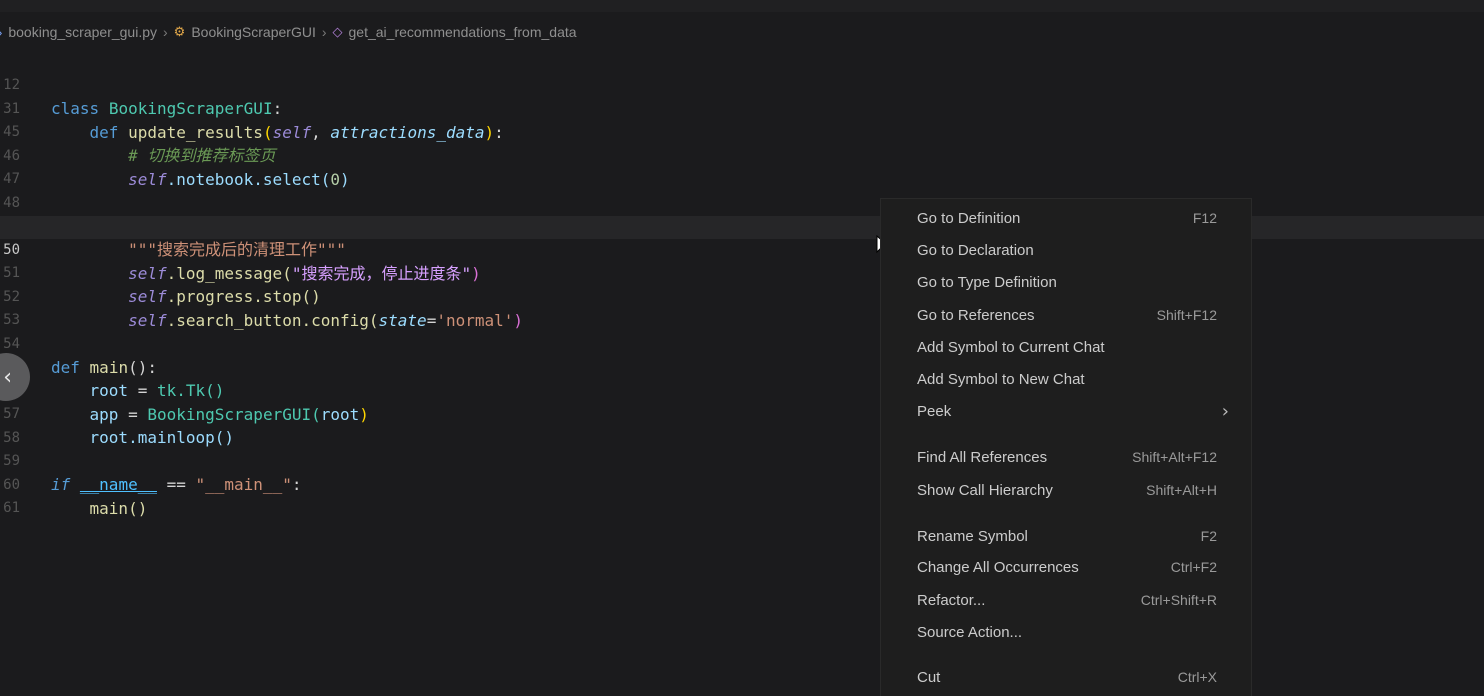 This screenshot has height=696, width=1484. I want to click on code-line: 55 root = tk.Tk(), so click(742, 366).